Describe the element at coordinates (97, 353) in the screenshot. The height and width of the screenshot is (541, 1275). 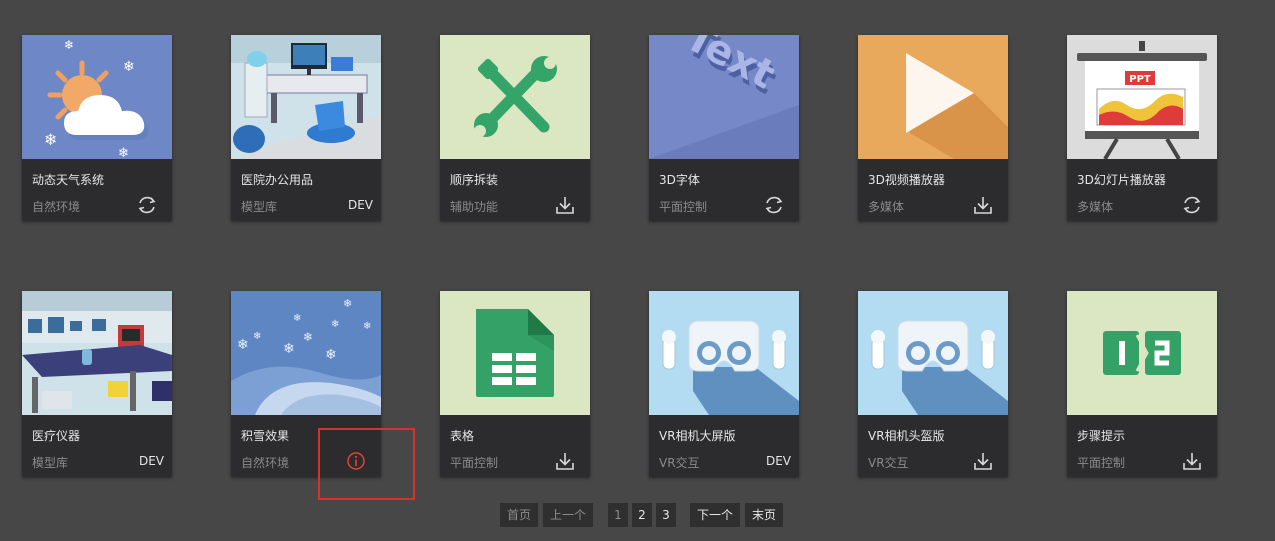
I see `medical-instruments-thumbnail` at that location.